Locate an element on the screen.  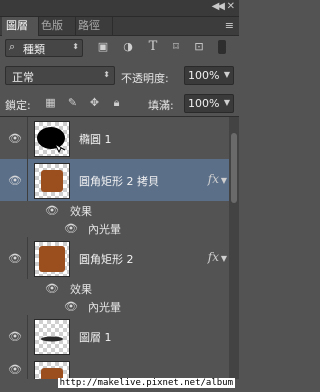
panel-footer: http://makelive.pixnet.net/album is located at coordinates (119, 385).